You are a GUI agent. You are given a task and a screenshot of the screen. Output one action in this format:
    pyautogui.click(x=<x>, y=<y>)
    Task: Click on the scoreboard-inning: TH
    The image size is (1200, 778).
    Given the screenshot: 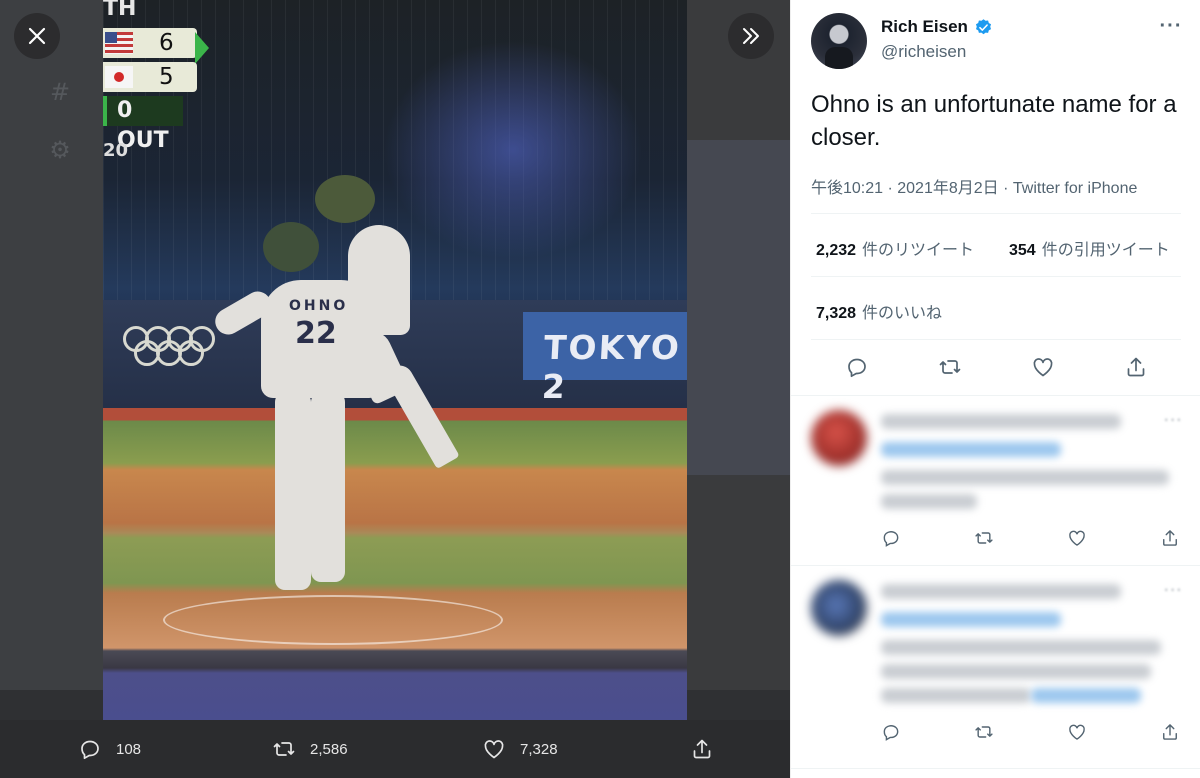 What is the action you would take?
    pyautogui.click(x=120, y=10)
    